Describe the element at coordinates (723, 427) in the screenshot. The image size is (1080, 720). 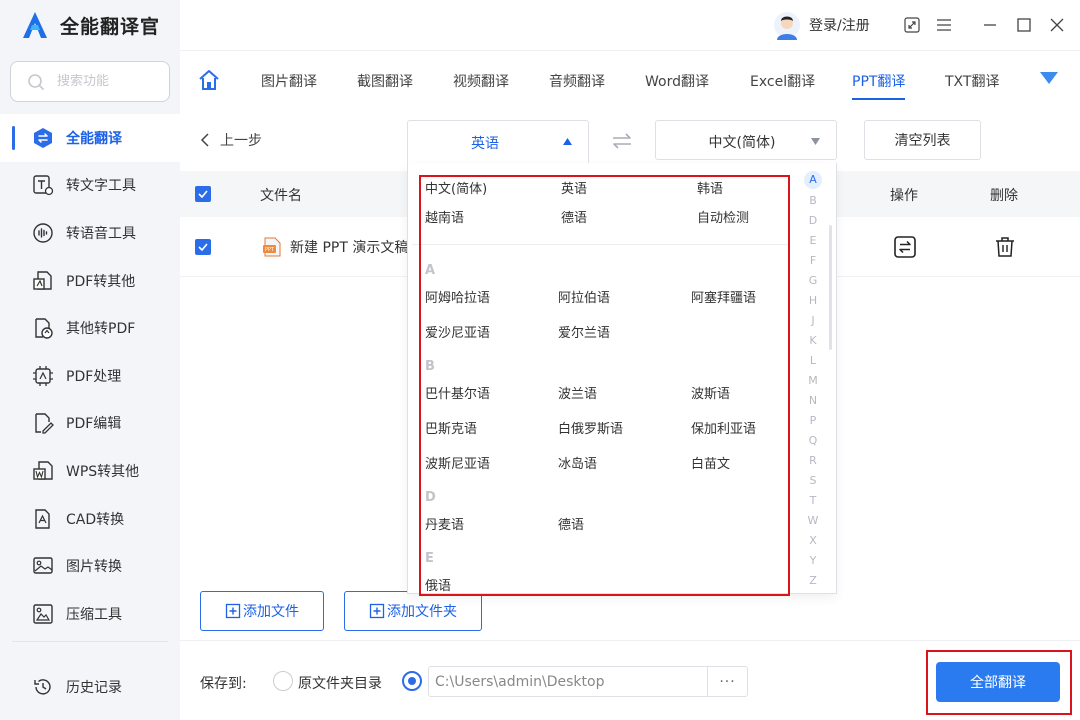
I see `lang-option: 保加利亚语` at that location.